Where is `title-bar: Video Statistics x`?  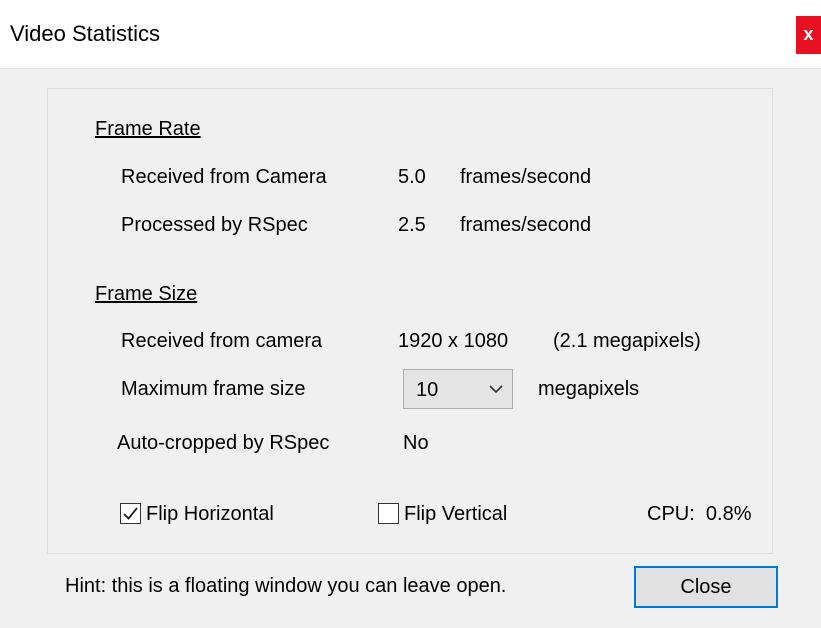 title-bar: Video Statistics x is located at coordinates (410, 34).